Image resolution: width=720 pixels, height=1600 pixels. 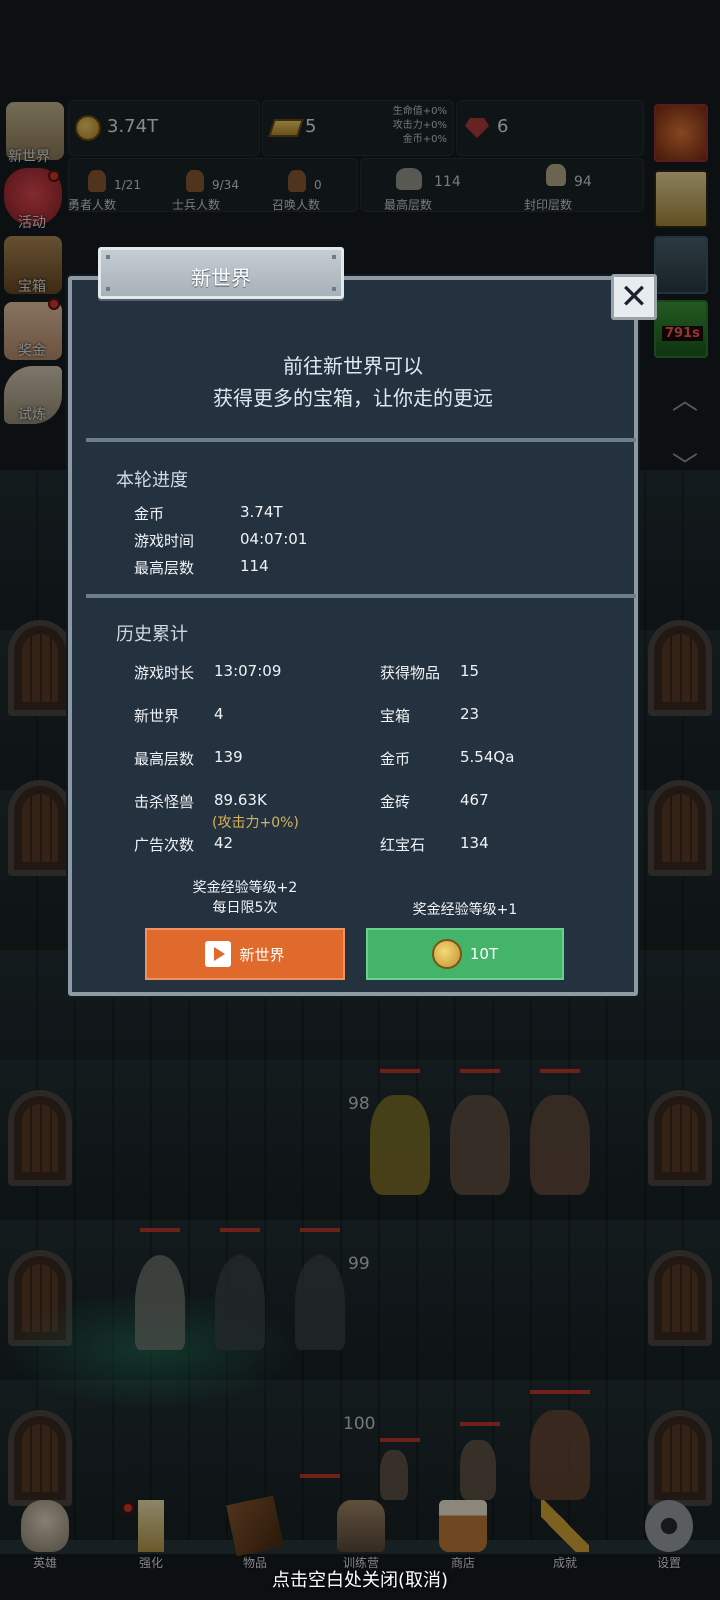 What do you see at coordinates (474, 843) in the screenshot?
I see `history-ruby-value: 134` at bounding box center [474, 843].